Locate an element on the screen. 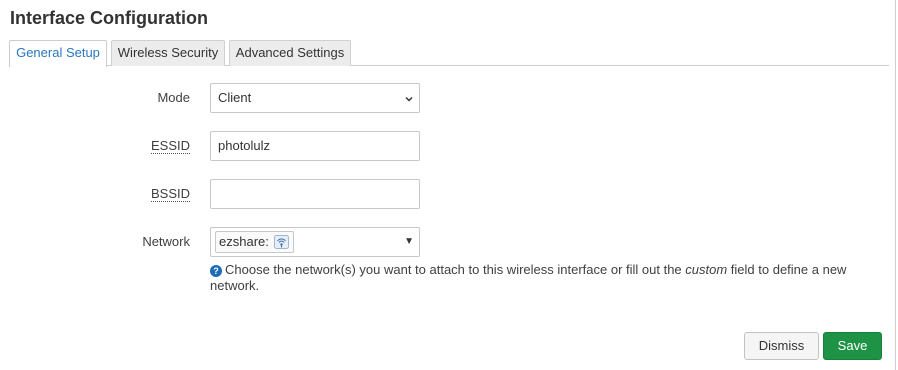 This screenshot has height=370, width=898. chevron-down-icon is located at coordinates (409, 99).